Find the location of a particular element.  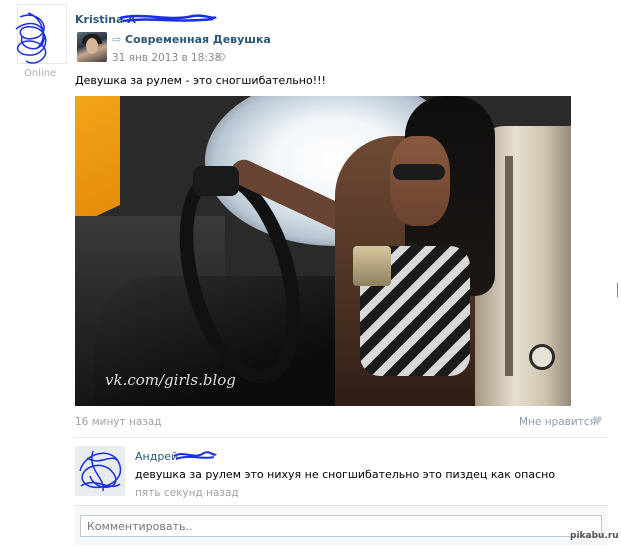

post-text: Девушка за рулем - это сногшибательно!!! is located at coordinates (200, 80).